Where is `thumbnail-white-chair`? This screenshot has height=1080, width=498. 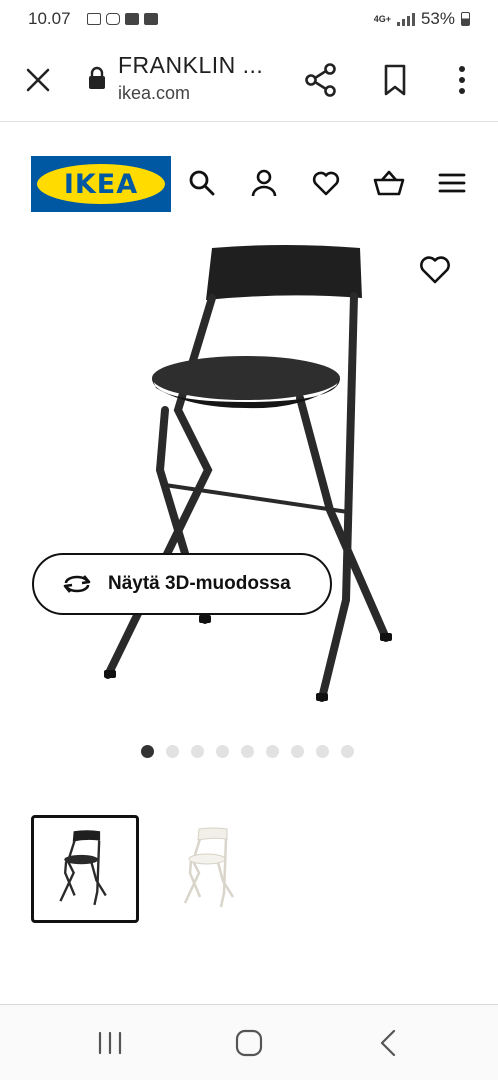
thumbnail-white-chair is located at coordinates (211, 869).